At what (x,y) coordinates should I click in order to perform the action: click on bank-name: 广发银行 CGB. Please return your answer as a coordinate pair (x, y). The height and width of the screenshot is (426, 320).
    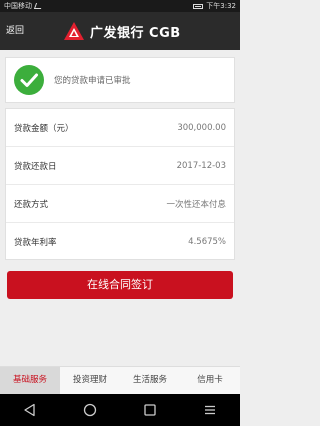
    Looking at the image, I should click on (135, 33).